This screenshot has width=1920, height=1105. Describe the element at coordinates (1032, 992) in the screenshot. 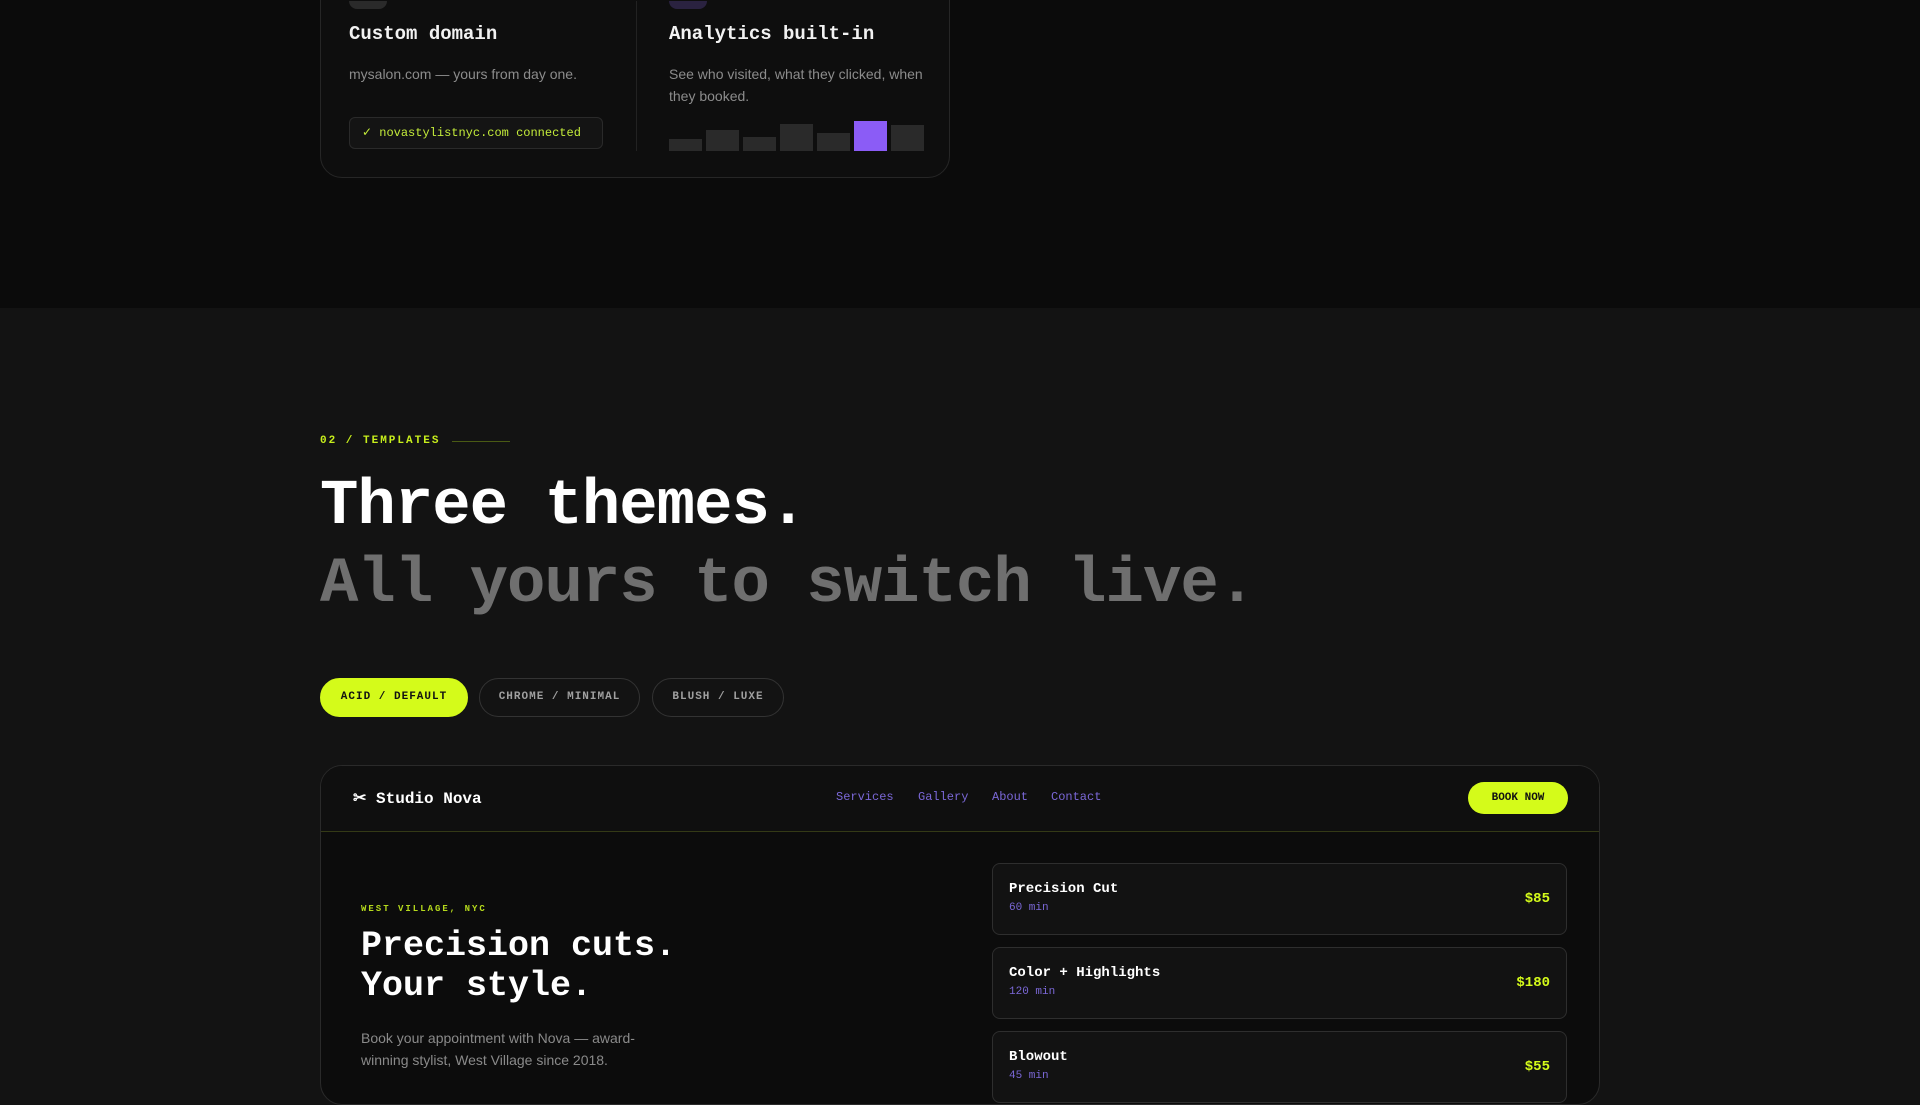

I see `service-duration: 120 min` at that location.